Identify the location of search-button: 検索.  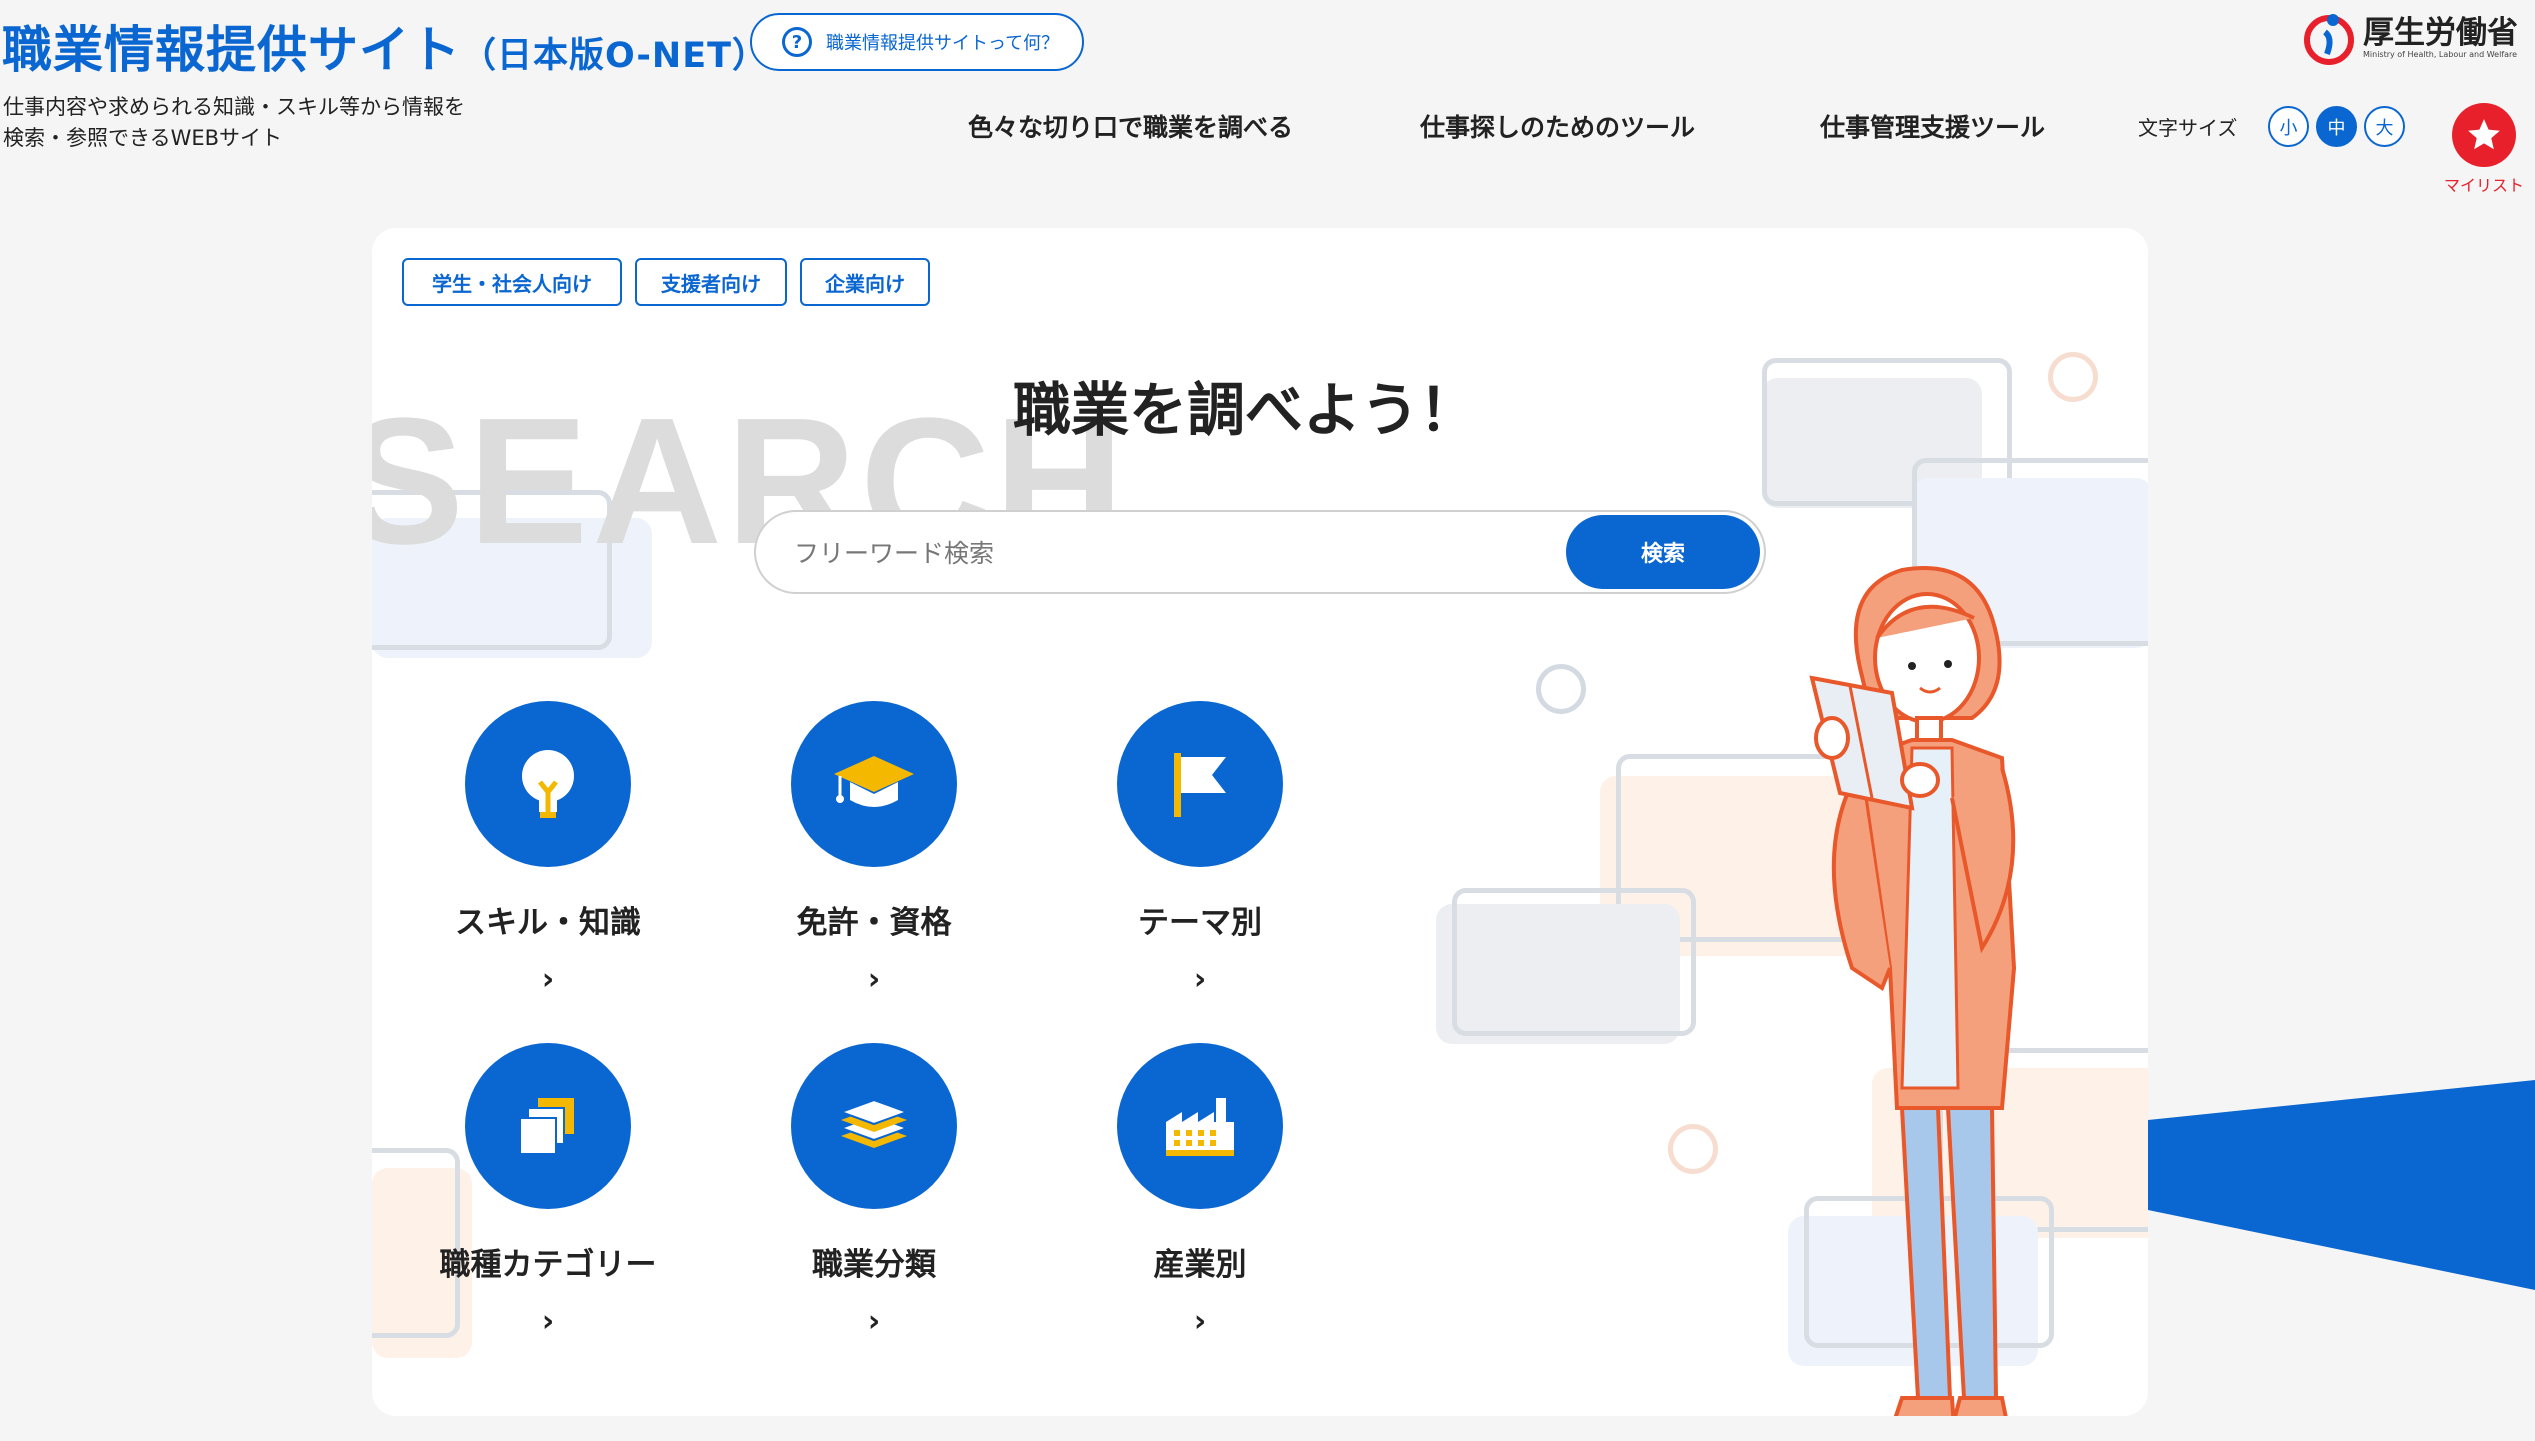
(1663, 552).